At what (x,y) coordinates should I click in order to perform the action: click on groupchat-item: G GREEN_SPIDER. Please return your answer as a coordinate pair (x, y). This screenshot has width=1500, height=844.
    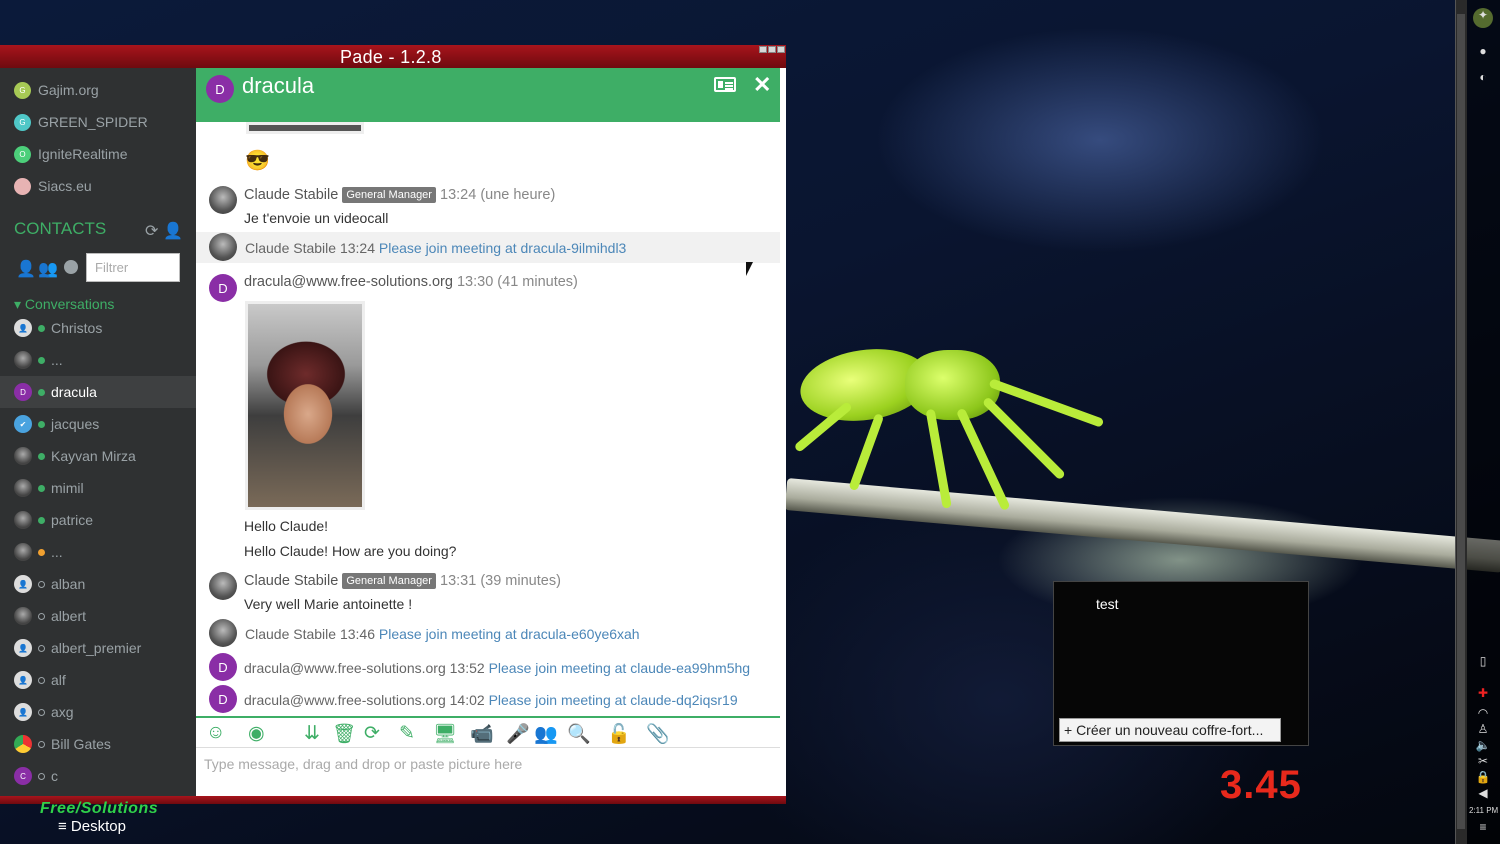
    Looking at the image, I should click on (81, 122).